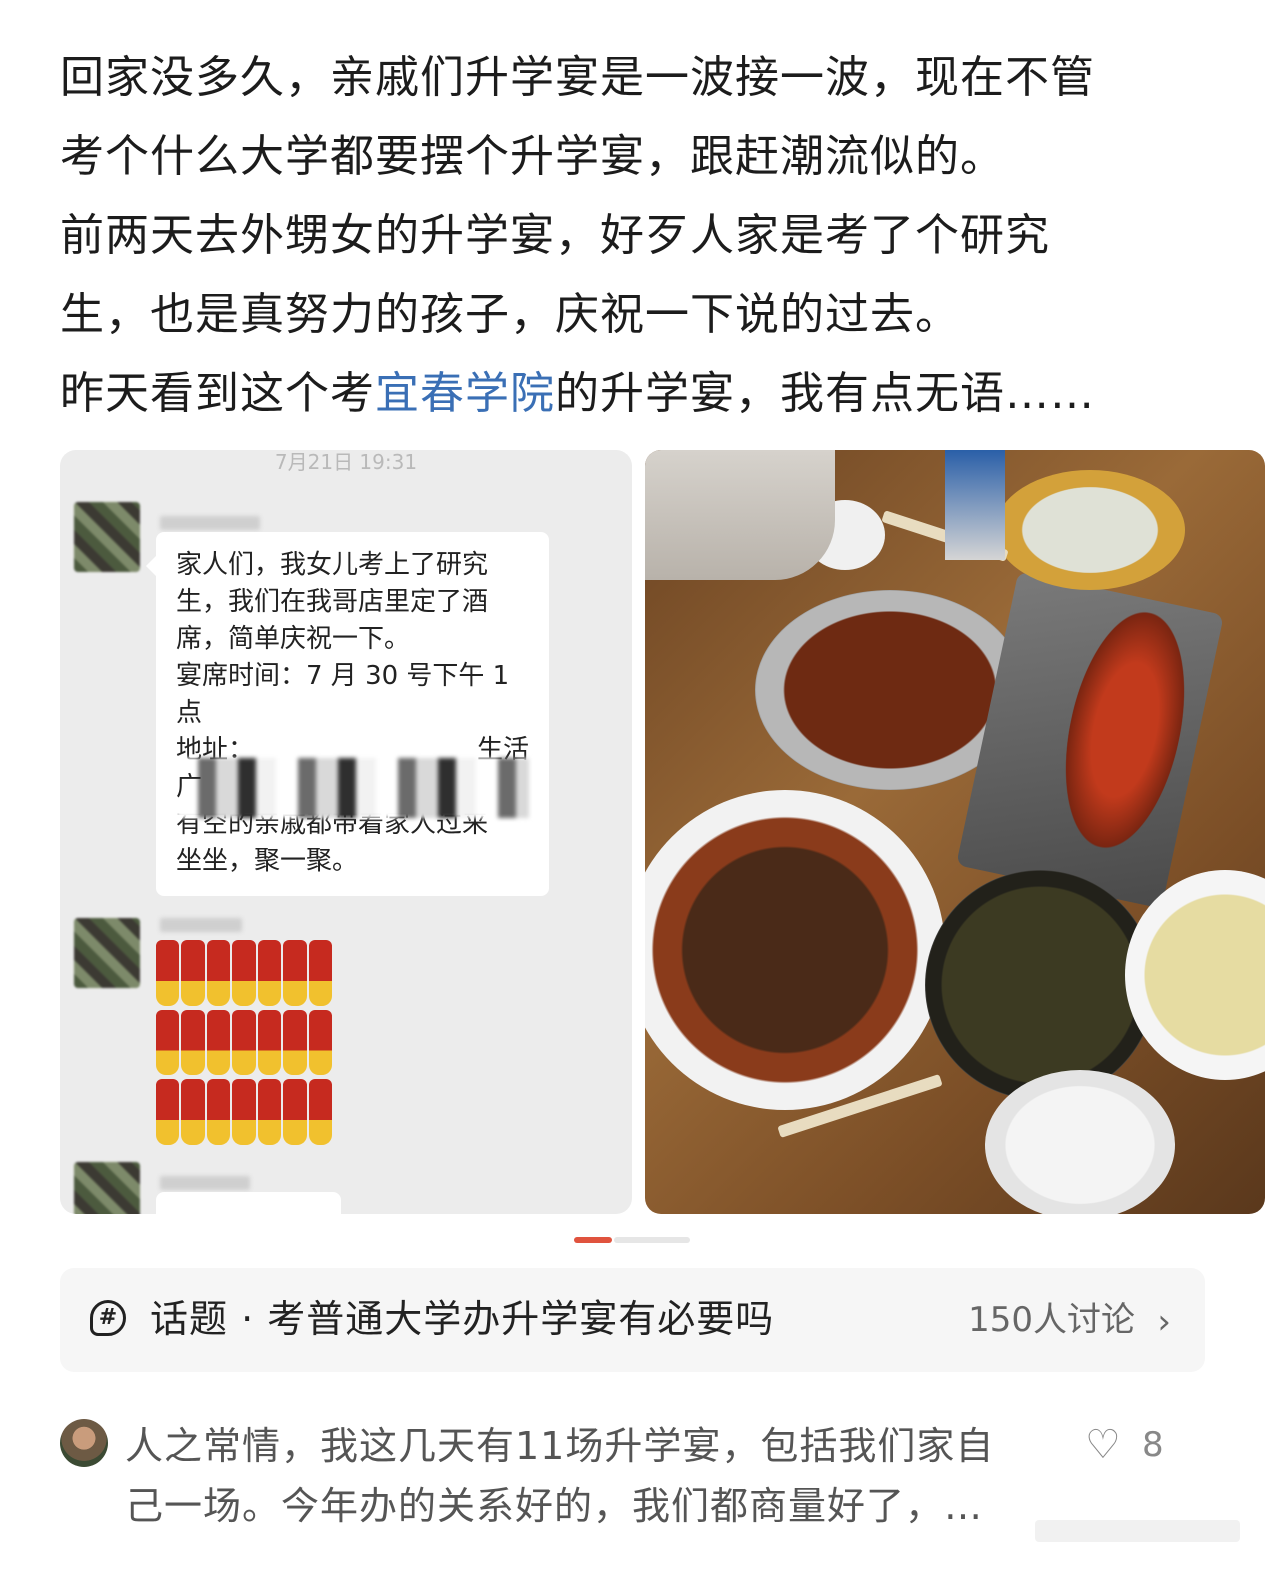 The height and width of the screenshot is (1587, 1280). What do you see at coordinates (975, 505) in the screenshot?
I see `drink-can` at bounding box center [975, 505].